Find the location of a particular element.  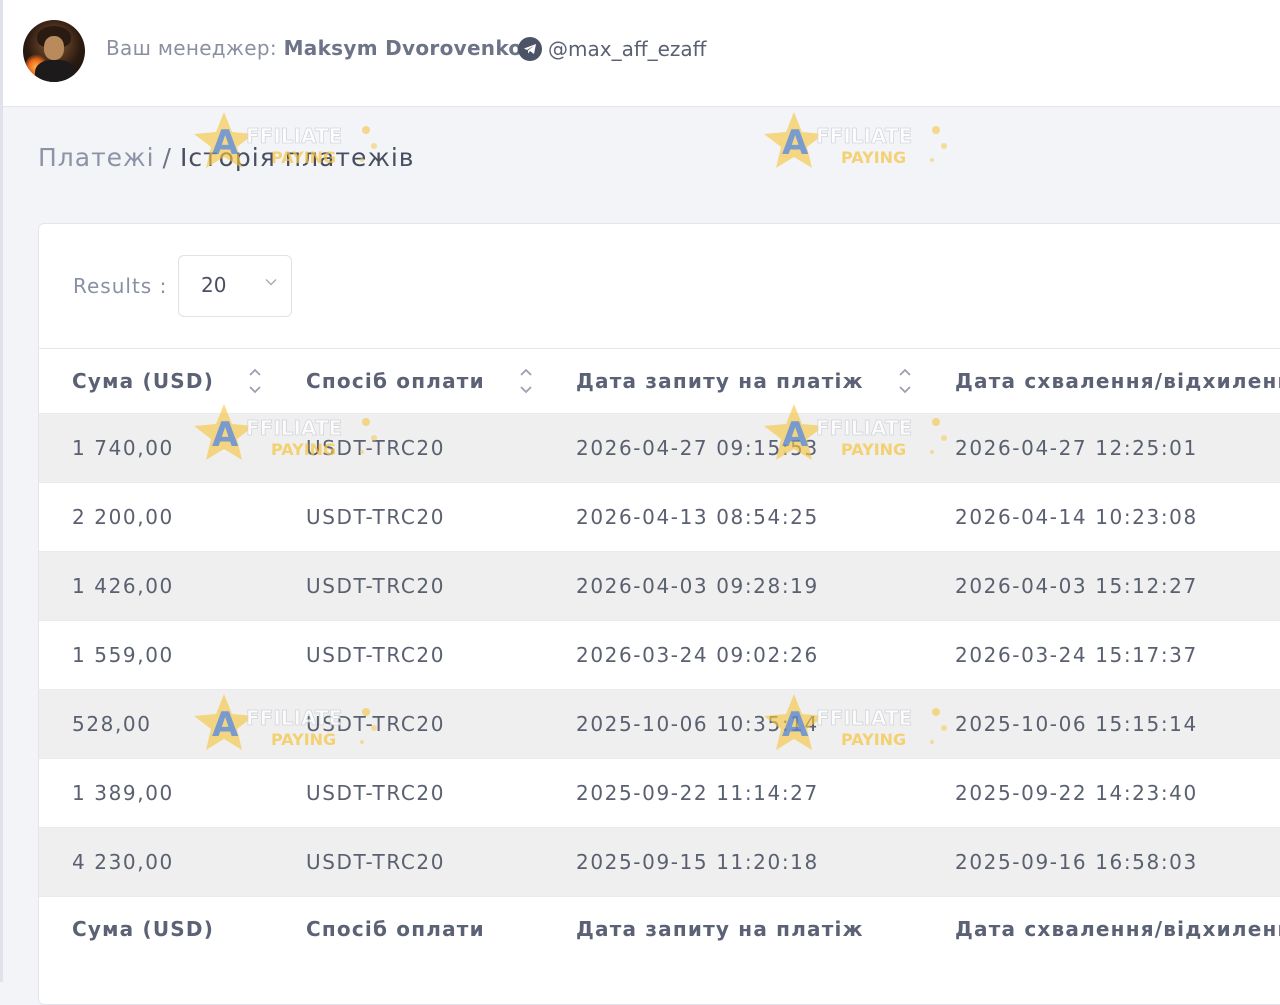

page-left-edge is located at coordinates (1, 491).